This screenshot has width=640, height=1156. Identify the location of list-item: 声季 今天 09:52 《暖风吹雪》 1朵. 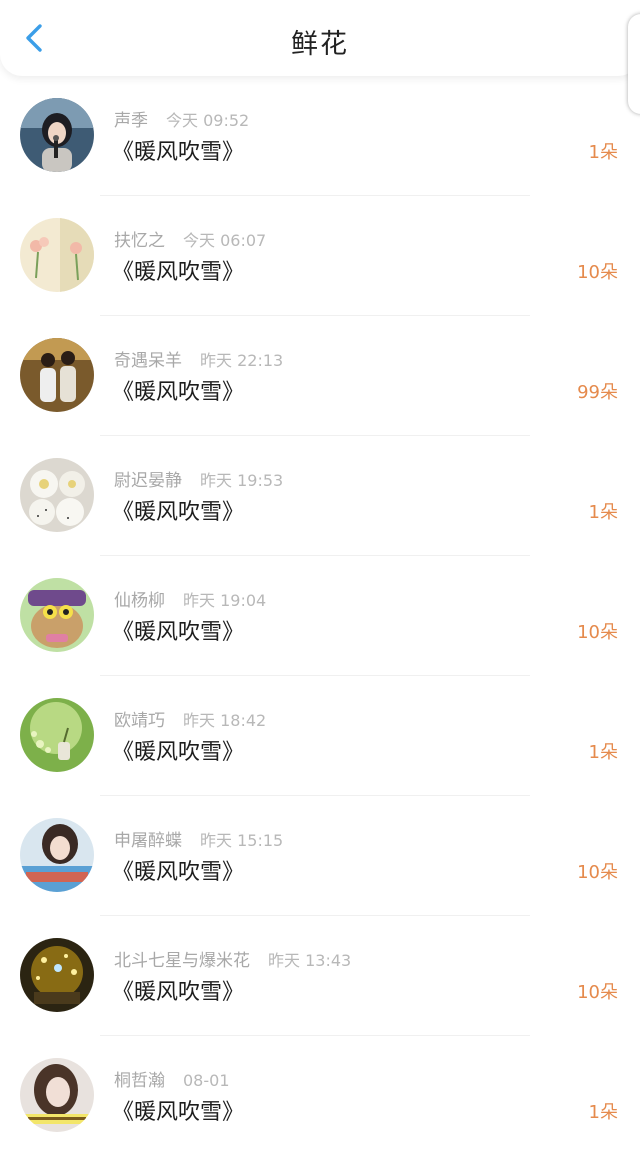
(320, 136).